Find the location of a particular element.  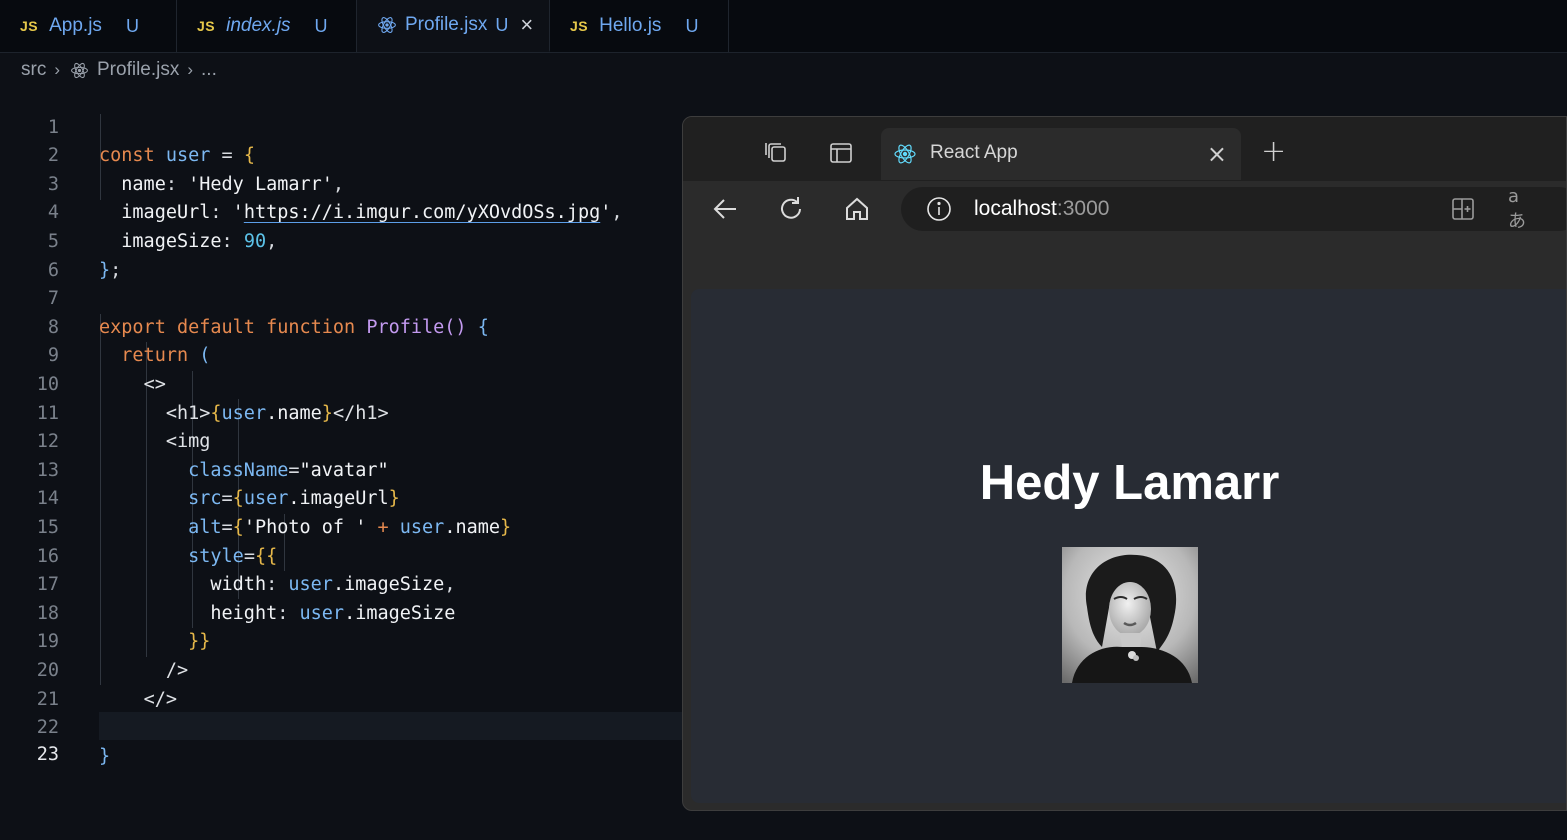

home-icon is located at coordinates (857, 209).